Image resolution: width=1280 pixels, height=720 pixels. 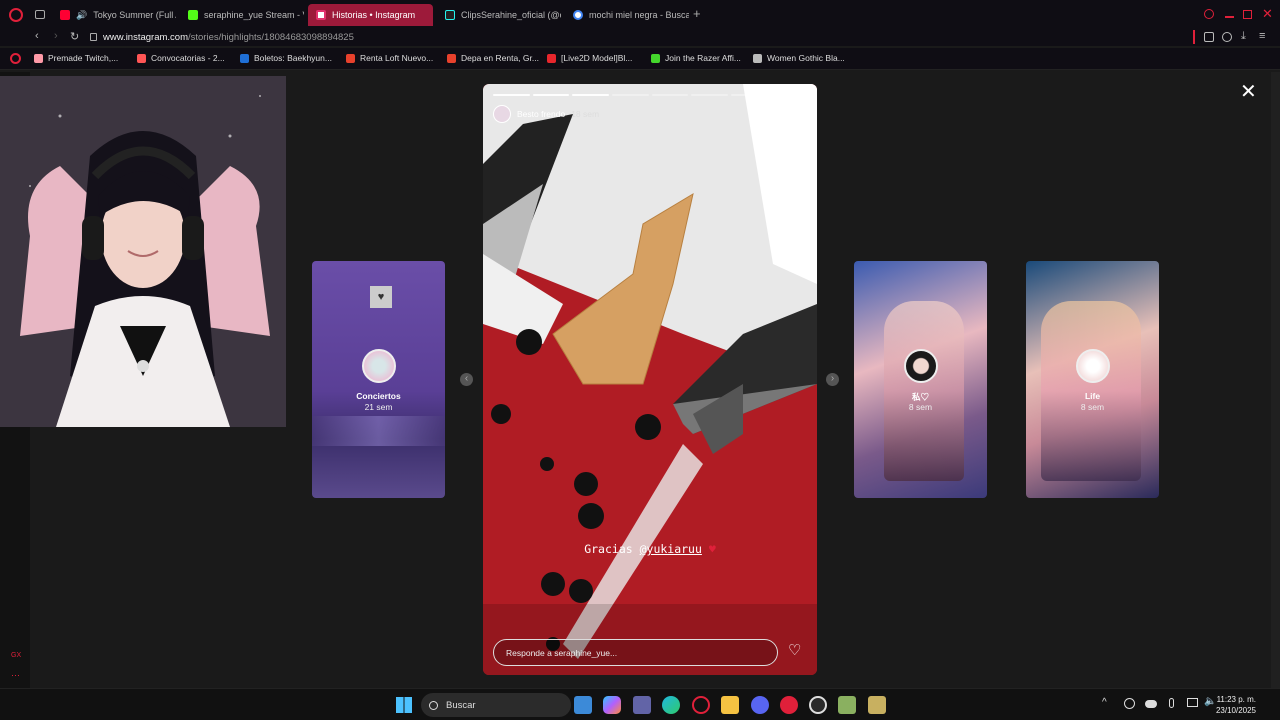 I want to click on clock-time: 11:23 p. m., so click(x=1236, y=699).